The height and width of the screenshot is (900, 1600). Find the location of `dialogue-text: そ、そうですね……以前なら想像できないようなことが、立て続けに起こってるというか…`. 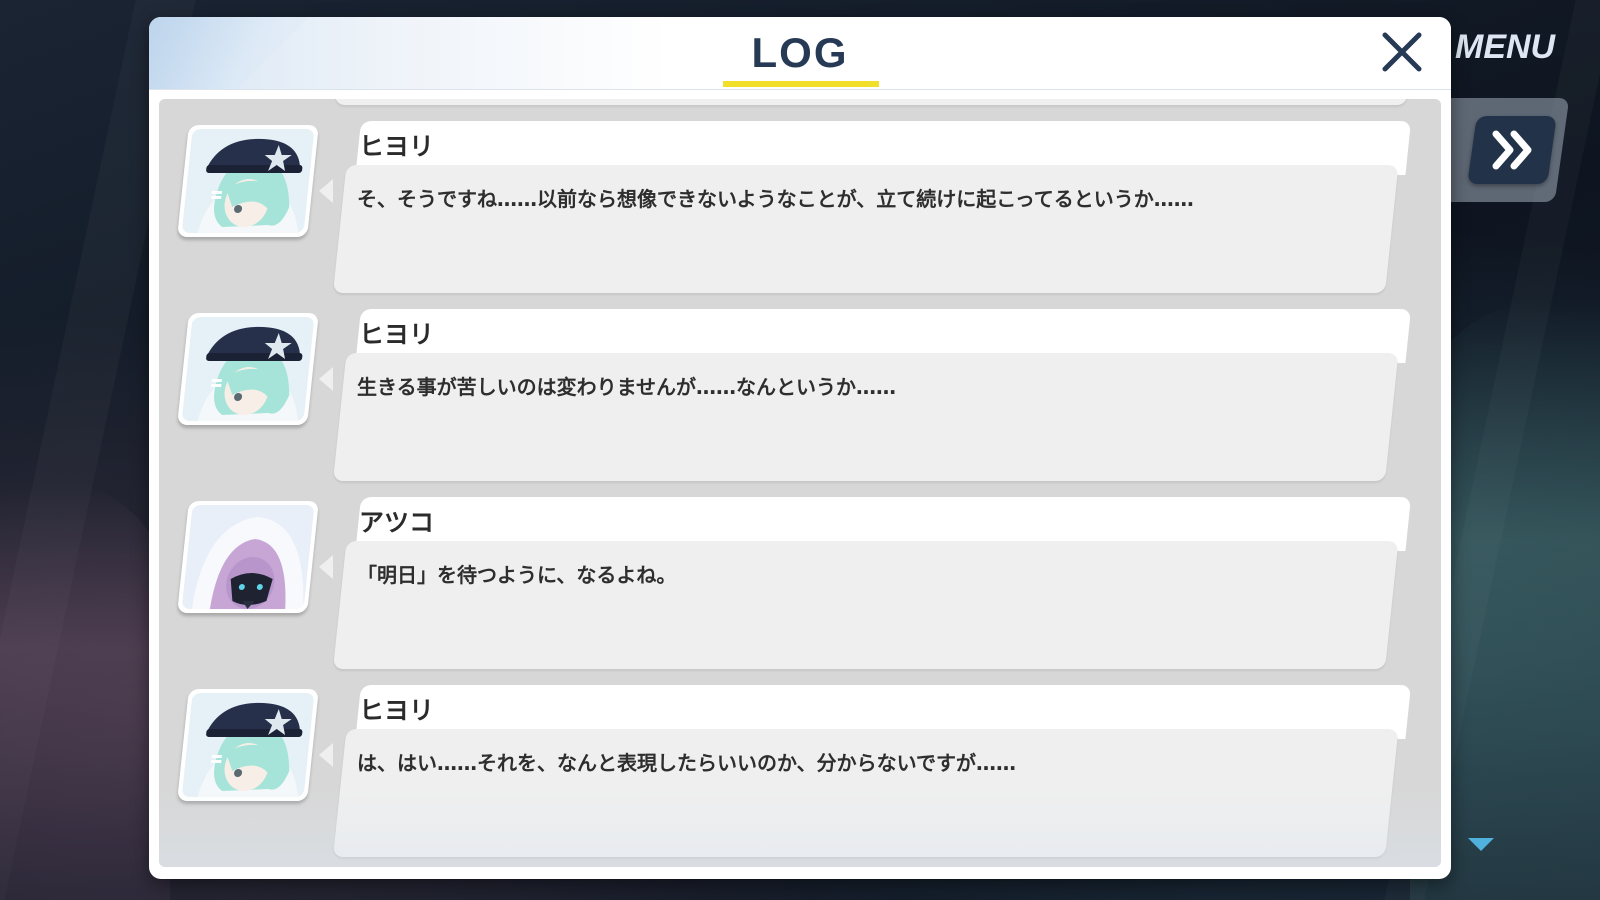

dialogue-text: そ、そうですね……以前なら想像できないようなことが、立て続けに起こってるというか… is located at coordinates (775, 199).